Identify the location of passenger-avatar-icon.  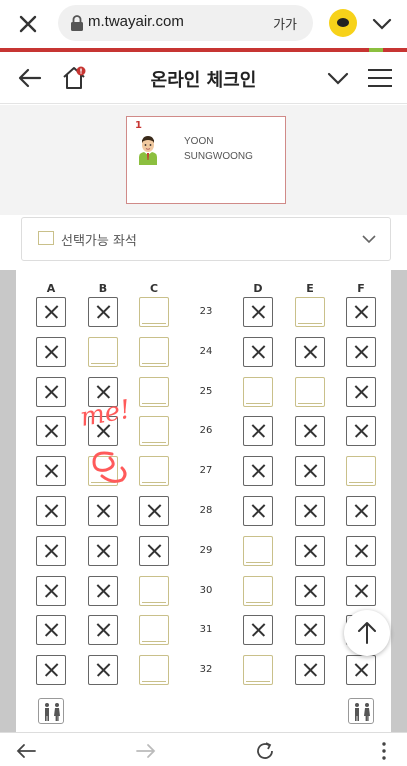
(148, 149).